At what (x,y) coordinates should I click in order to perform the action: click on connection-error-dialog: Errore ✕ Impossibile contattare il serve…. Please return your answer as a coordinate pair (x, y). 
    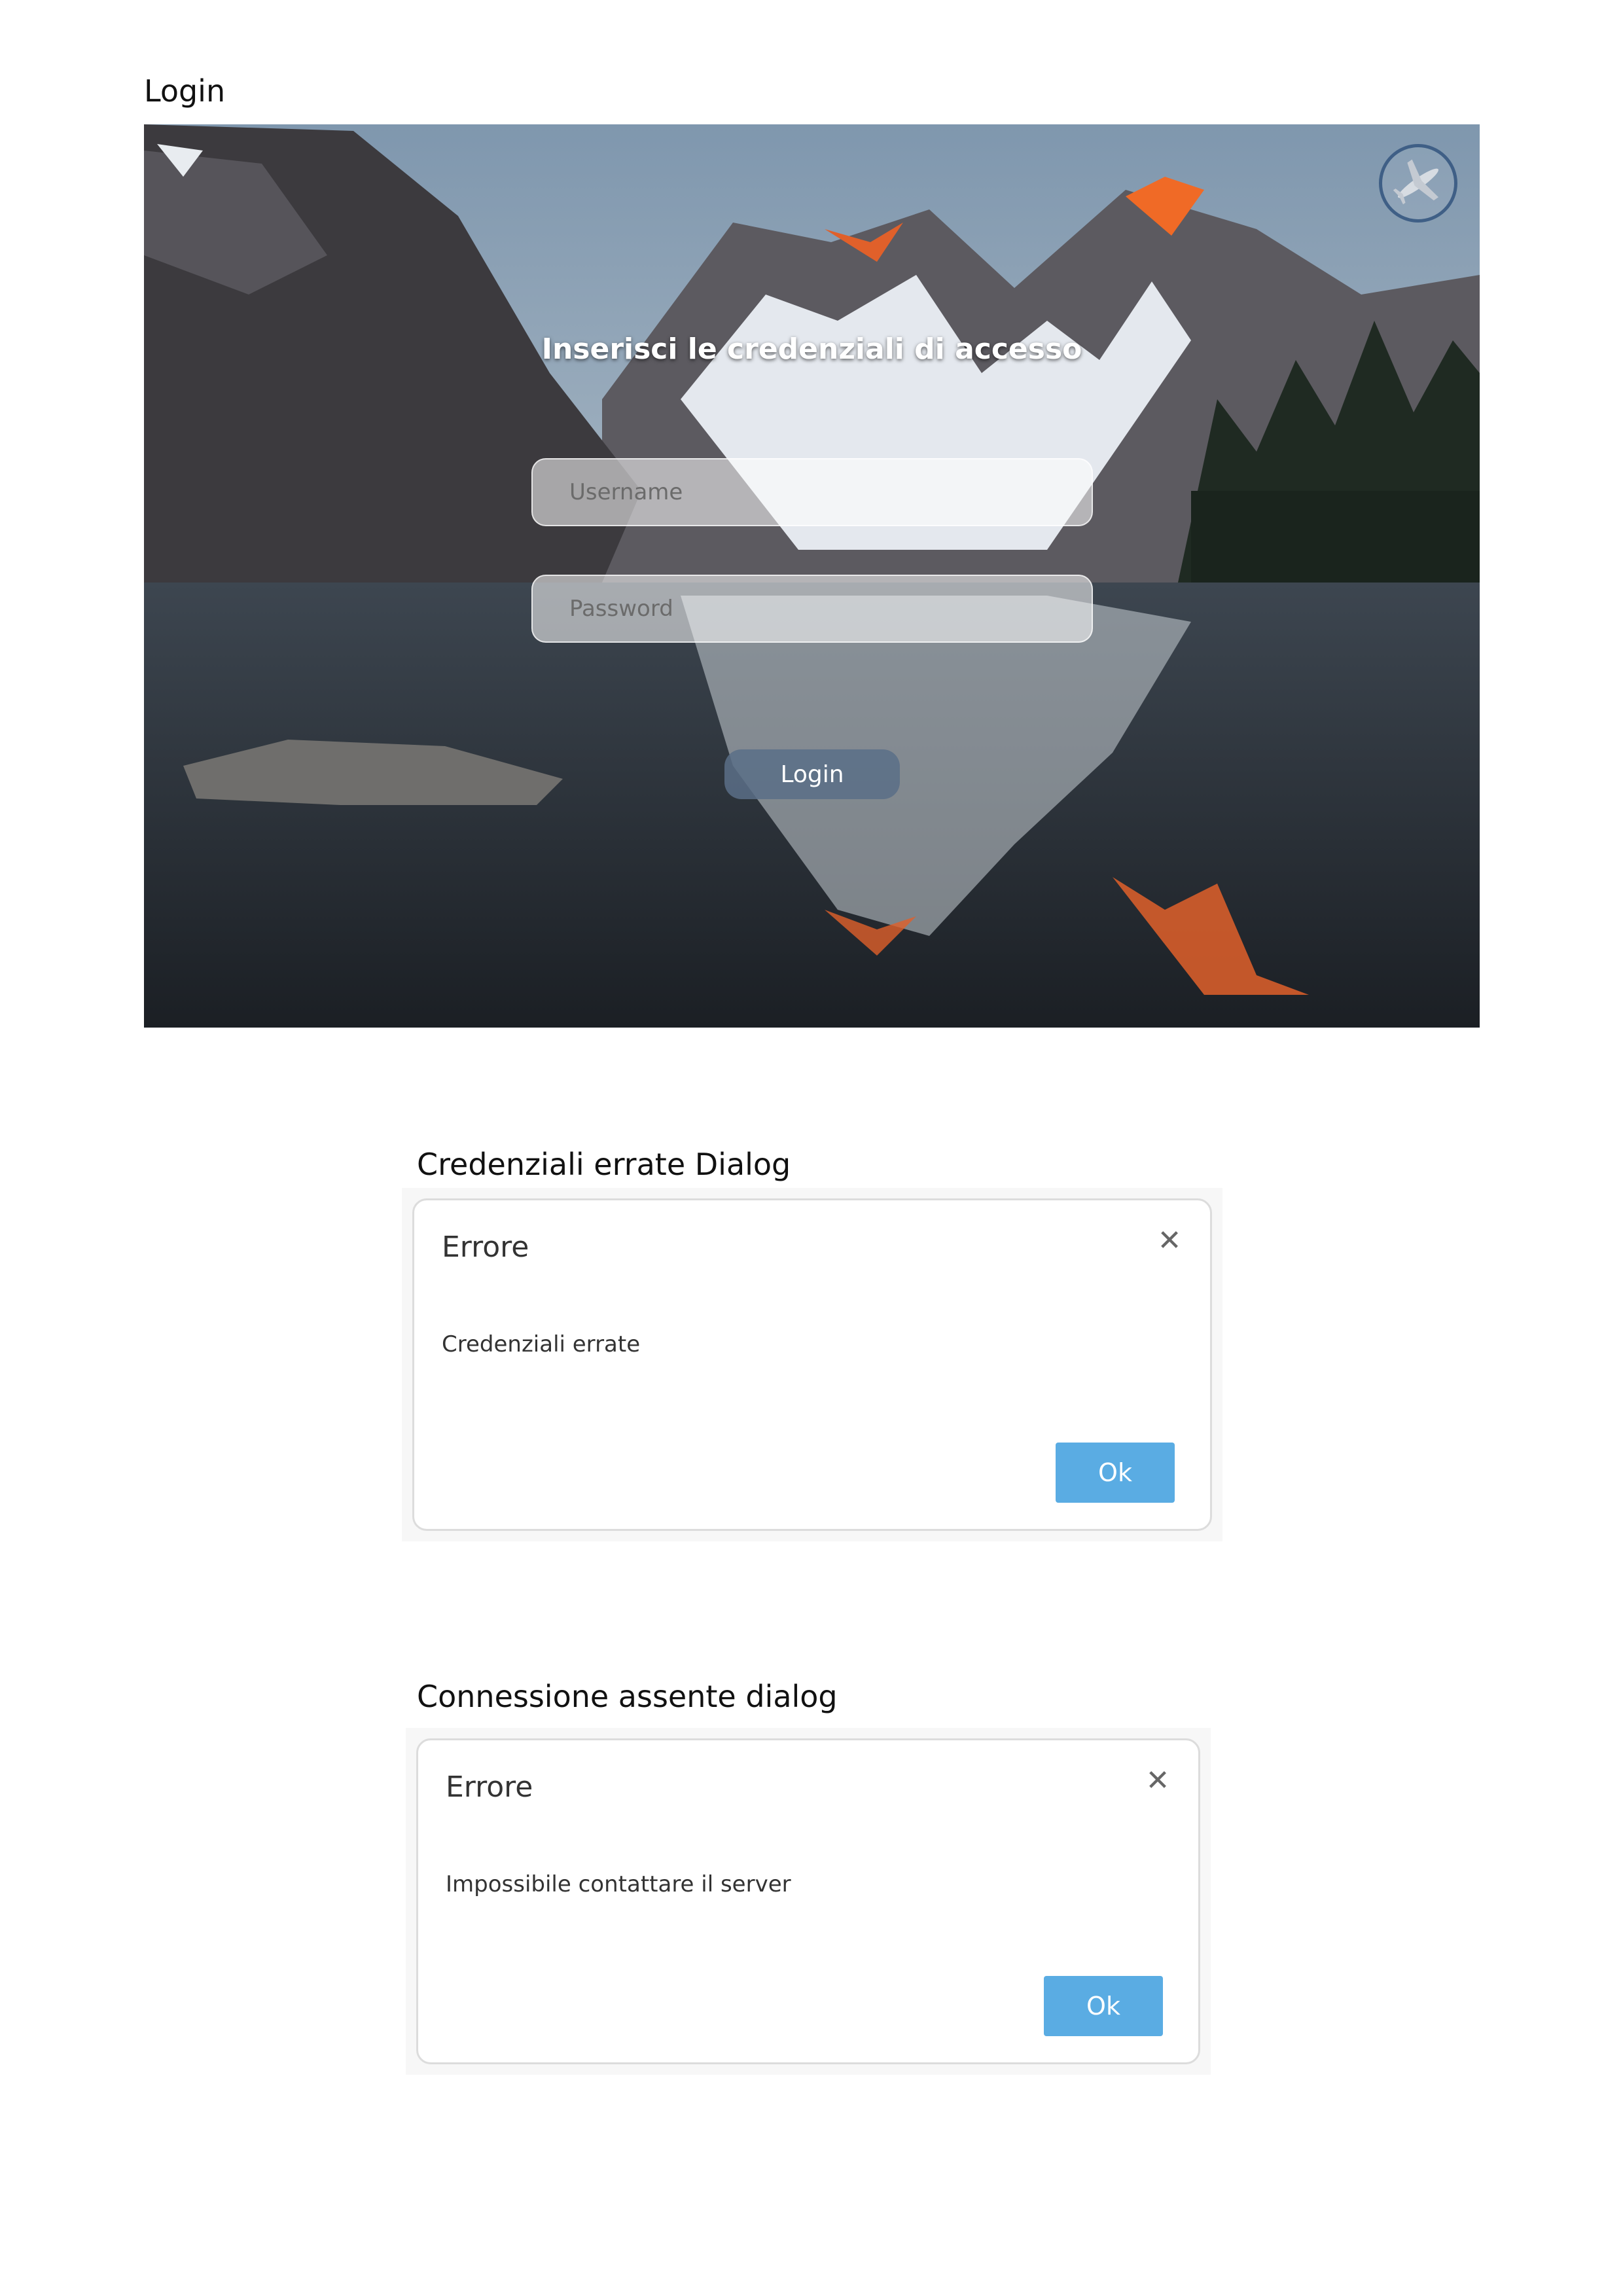
    Looking at the image, I should click on (808, 1901).